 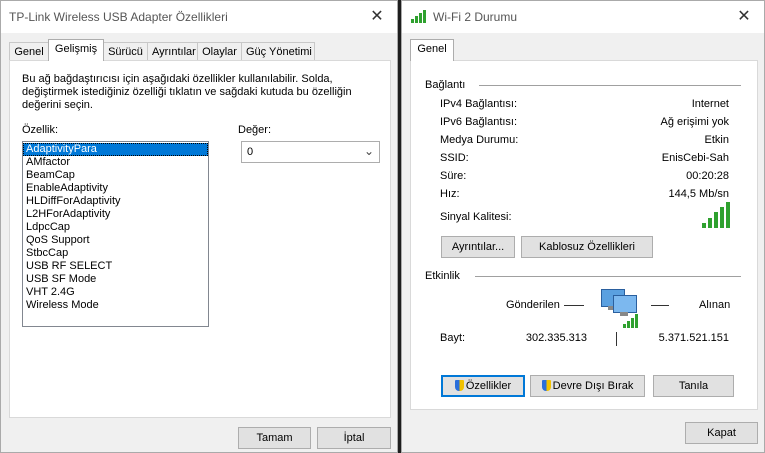 What do you see at coordinates (453, 176) in the screenshot?
I see `duration-label: Süre:` at bounding box center [453, 176].